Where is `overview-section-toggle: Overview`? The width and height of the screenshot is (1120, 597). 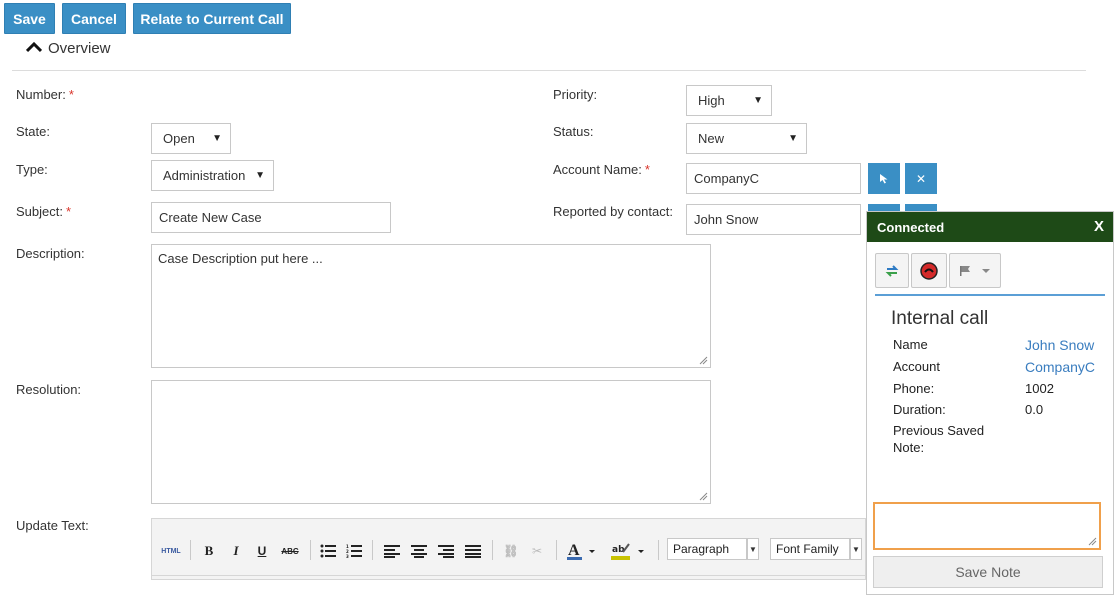 overview-section-toggle: Overview is located at coordinates (68, 48).